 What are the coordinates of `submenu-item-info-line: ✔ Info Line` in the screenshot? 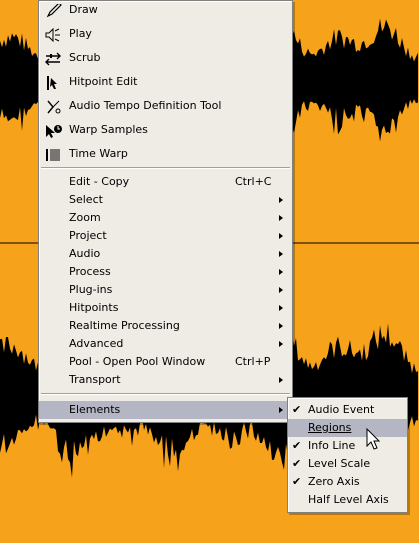 It's located at (347, 446).